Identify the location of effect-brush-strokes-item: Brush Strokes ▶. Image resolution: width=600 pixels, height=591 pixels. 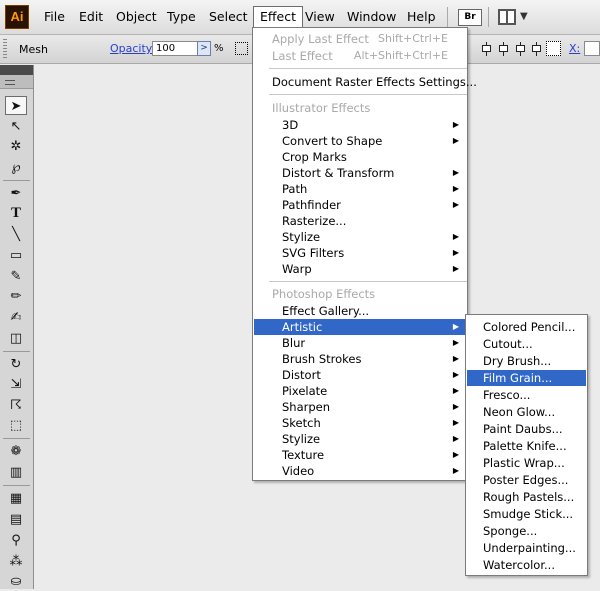
(360, 359).